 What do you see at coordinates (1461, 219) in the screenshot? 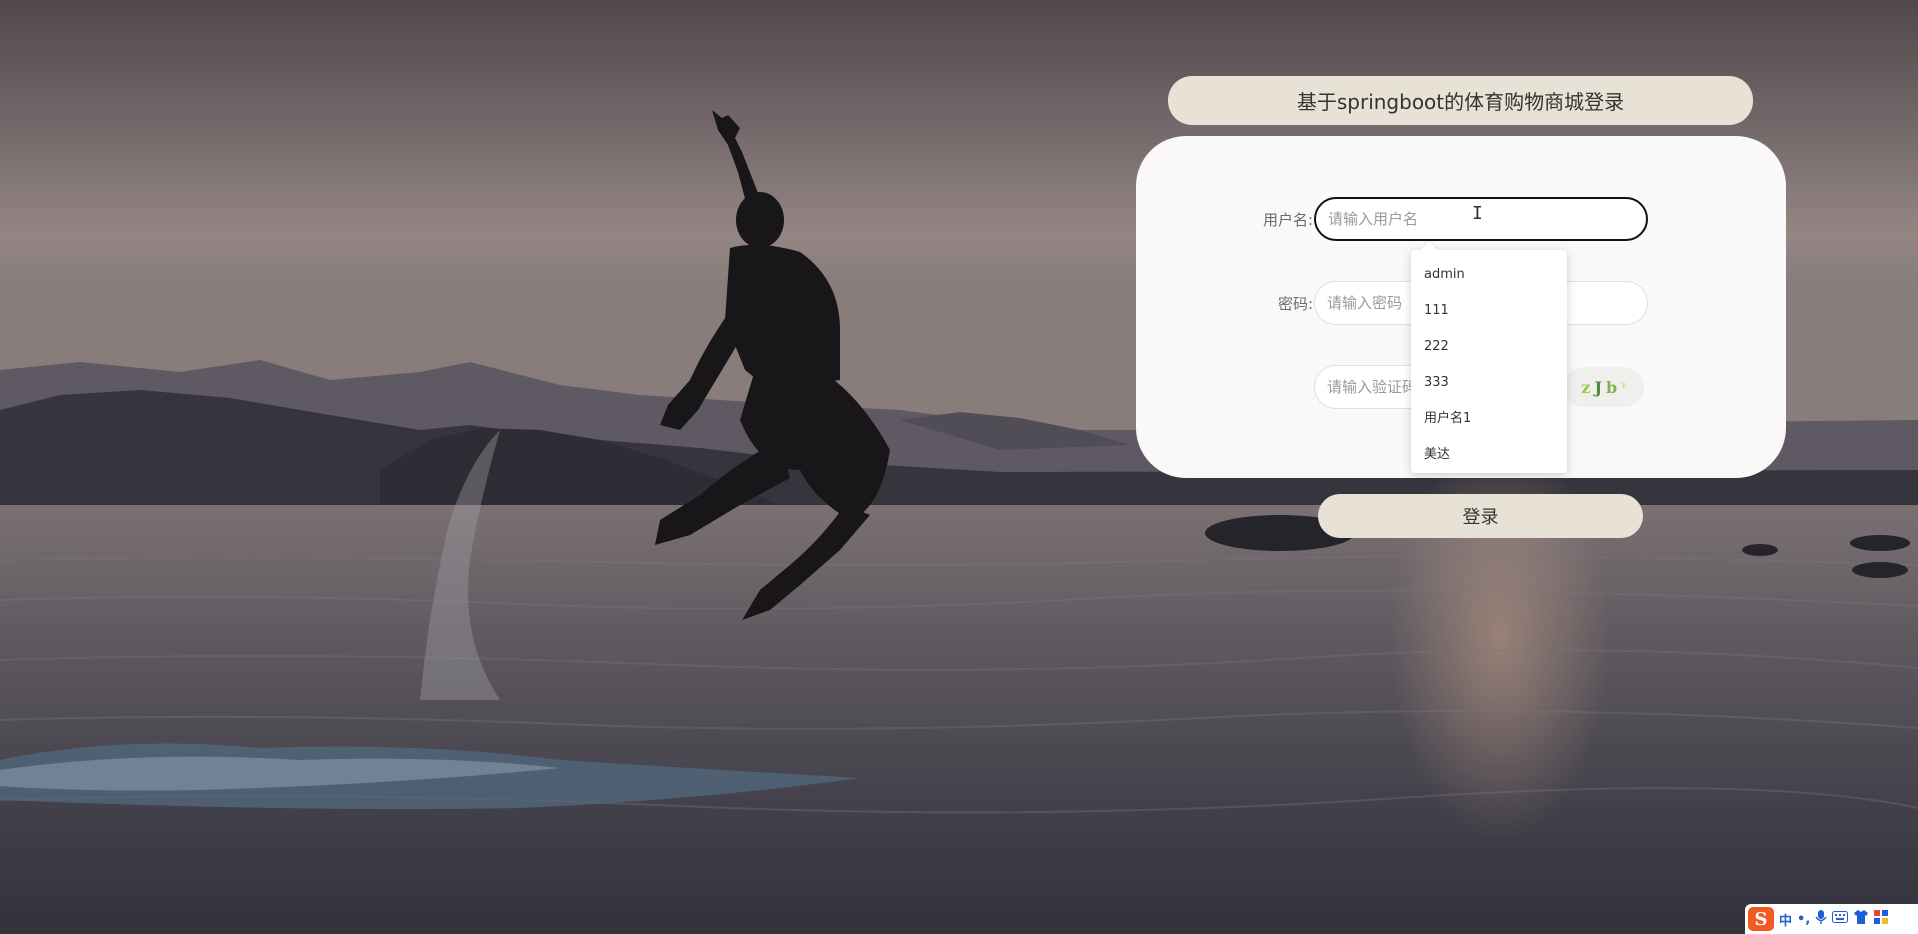
I see `username-row: 用户名:` at bounding box center [1461, 219].